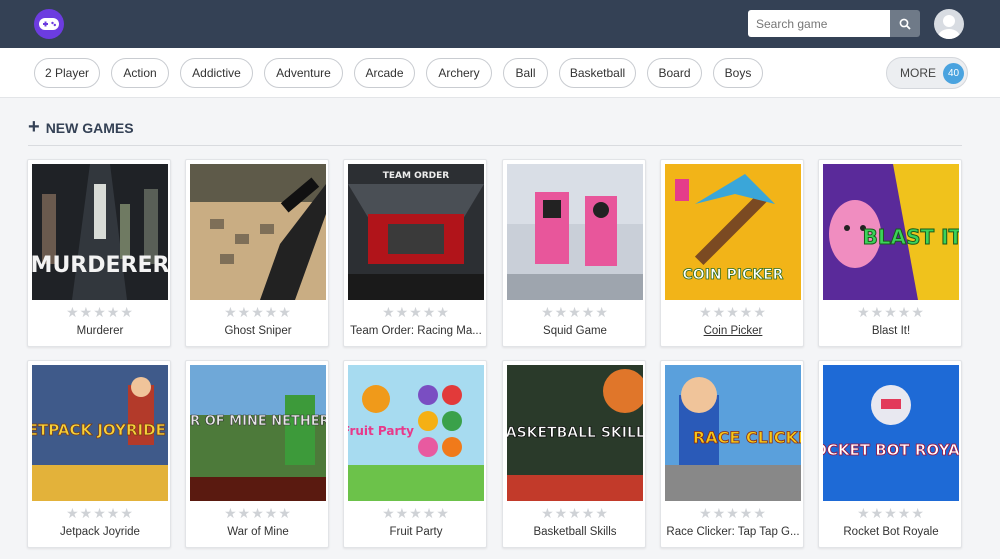 Image resolution: width=1000 pixels, height=559 pixels. I want to click on game-card-blast-it: BLAST IT! ★★★★★ Blast It!, so click(890, 253).